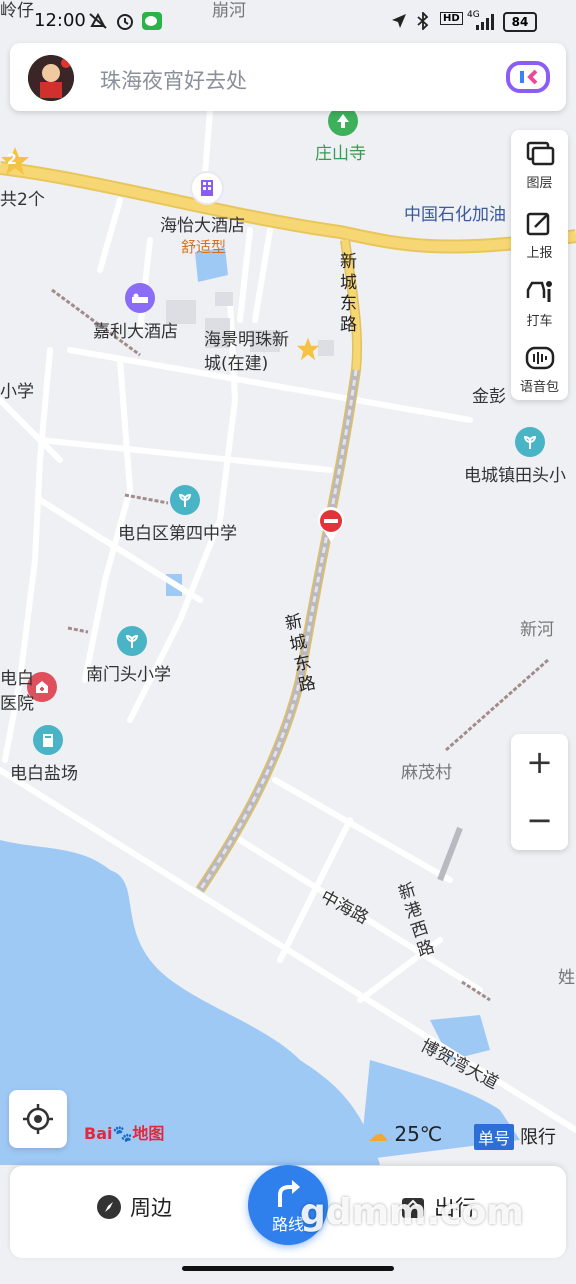  I want to click on layers-icon, so click(540, 153).